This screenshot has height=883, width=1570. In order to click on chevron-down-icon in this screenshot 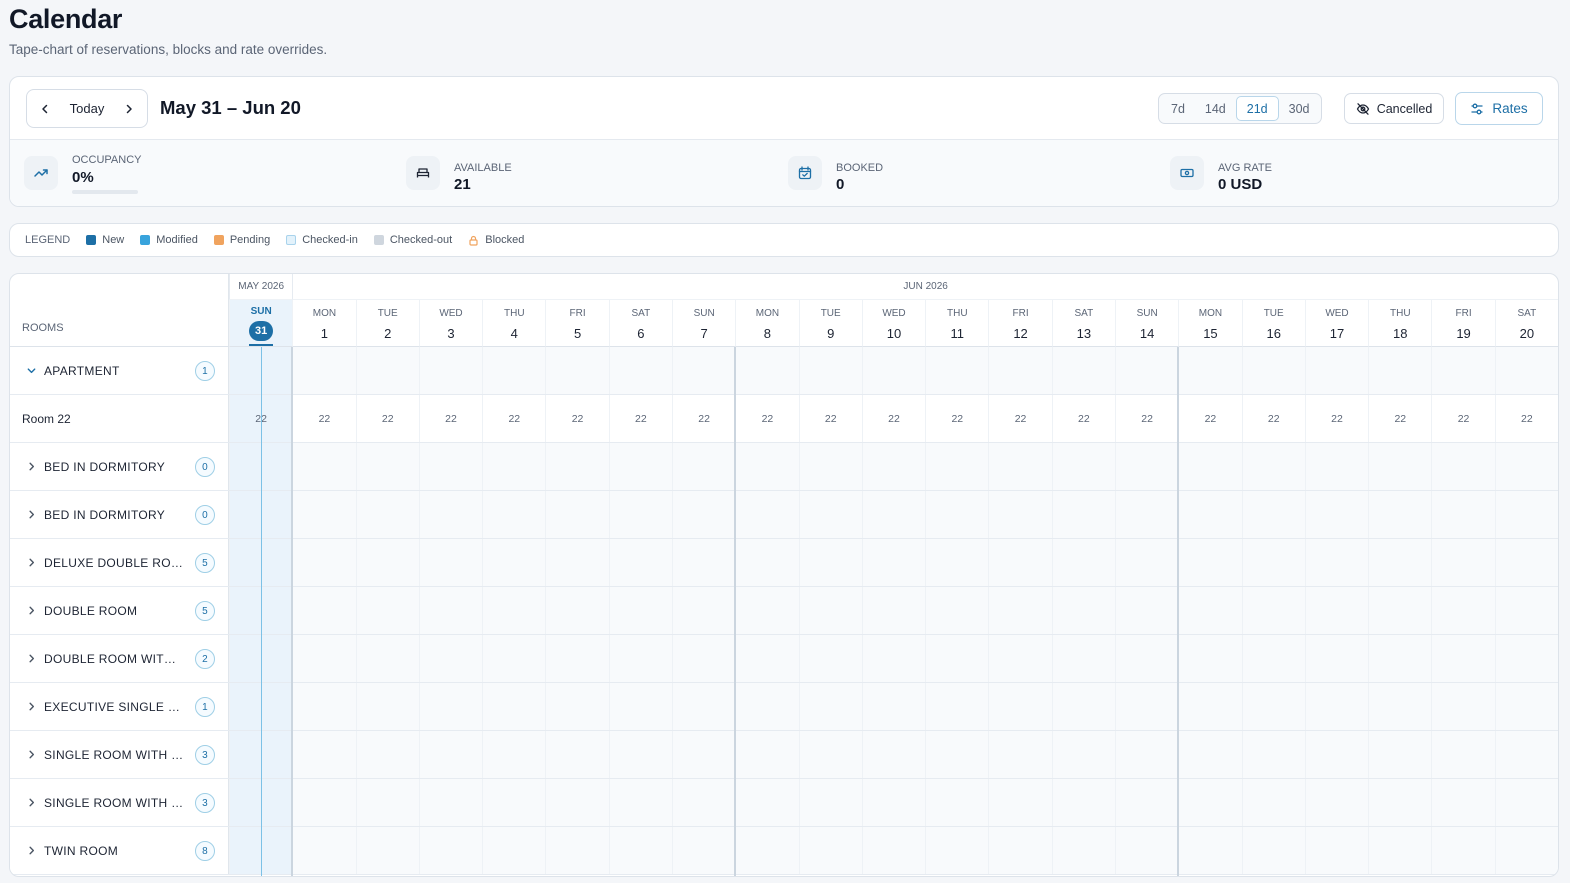, I will do `click(31, 370)`.